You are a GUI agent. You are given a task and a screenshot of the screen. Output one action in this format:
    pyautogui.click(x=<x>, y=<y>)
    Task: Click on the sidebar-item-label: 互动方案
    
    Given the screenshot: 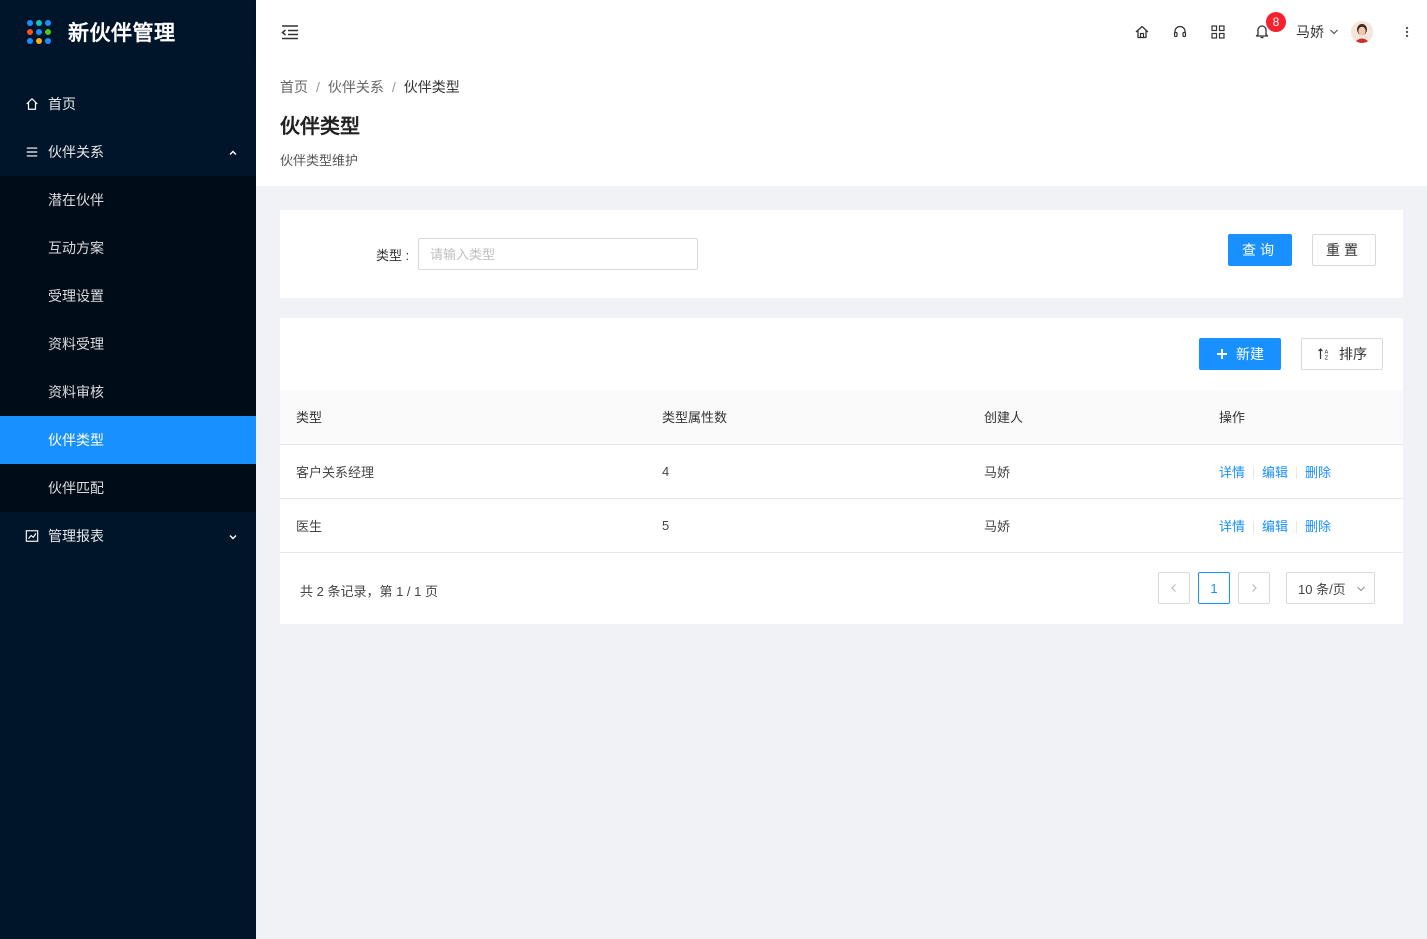 What is the action you would take?
    pyautogui.click(x=76, y=248)
    